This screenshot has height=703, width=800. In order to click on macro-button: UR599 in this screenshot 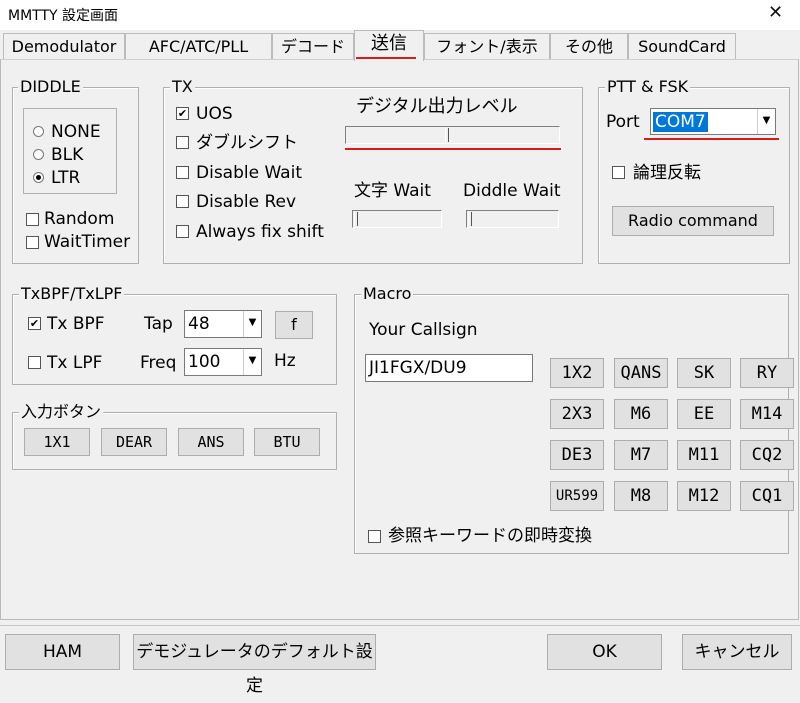, I will do `click(577, 496)`.